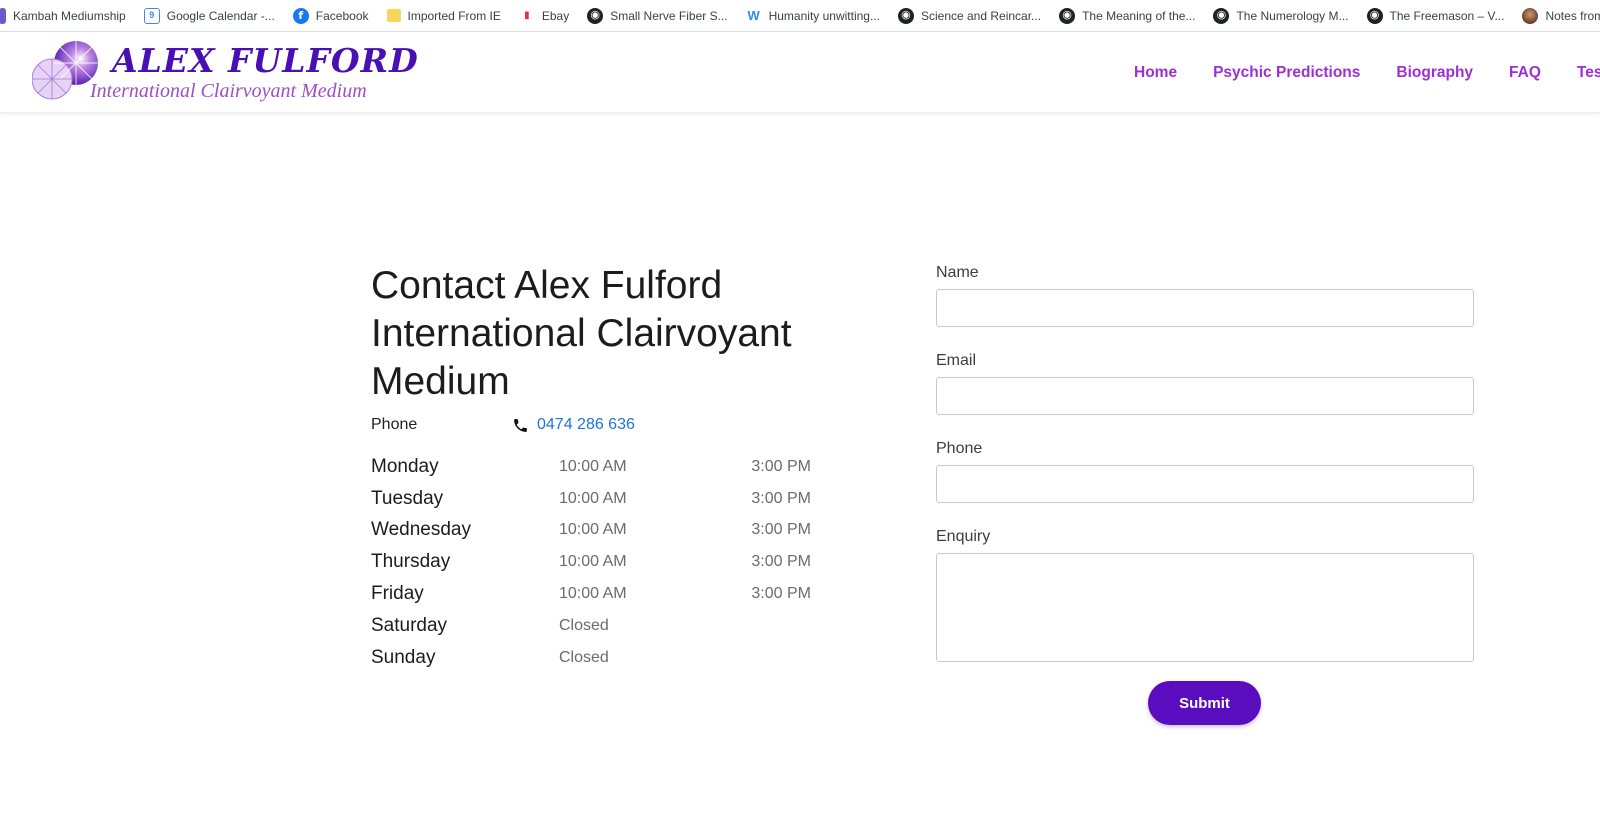  Describe the element at coordinates (407, 498) in the screenshot. I see `hours-day: Tuesday` at that location.